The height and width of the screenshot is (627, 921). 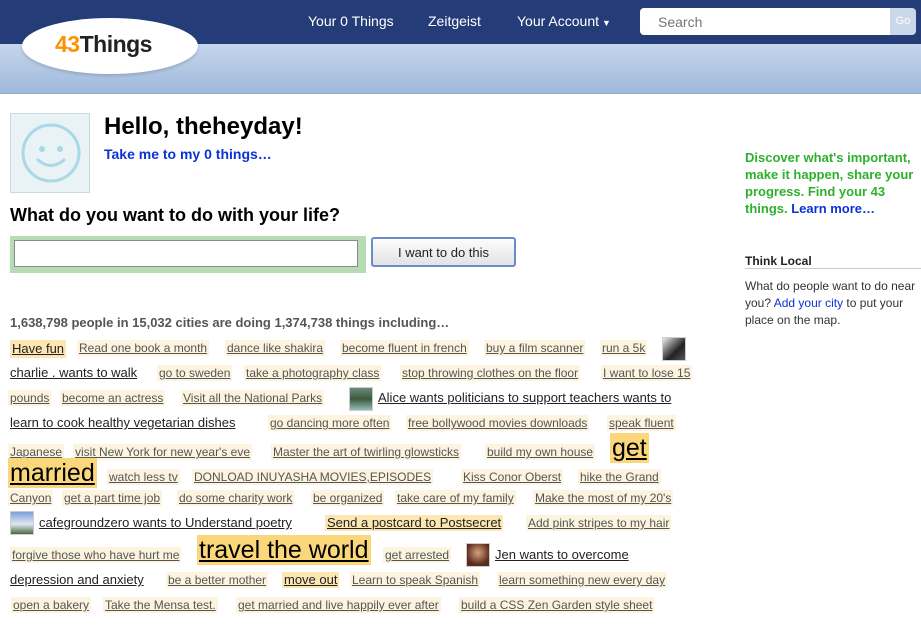 What do you see at coordinates (366, 452) in the screenshot?
I see `tag-glowsticks: Master the art of twirling glowsticks` at bounding box center [366, 452].